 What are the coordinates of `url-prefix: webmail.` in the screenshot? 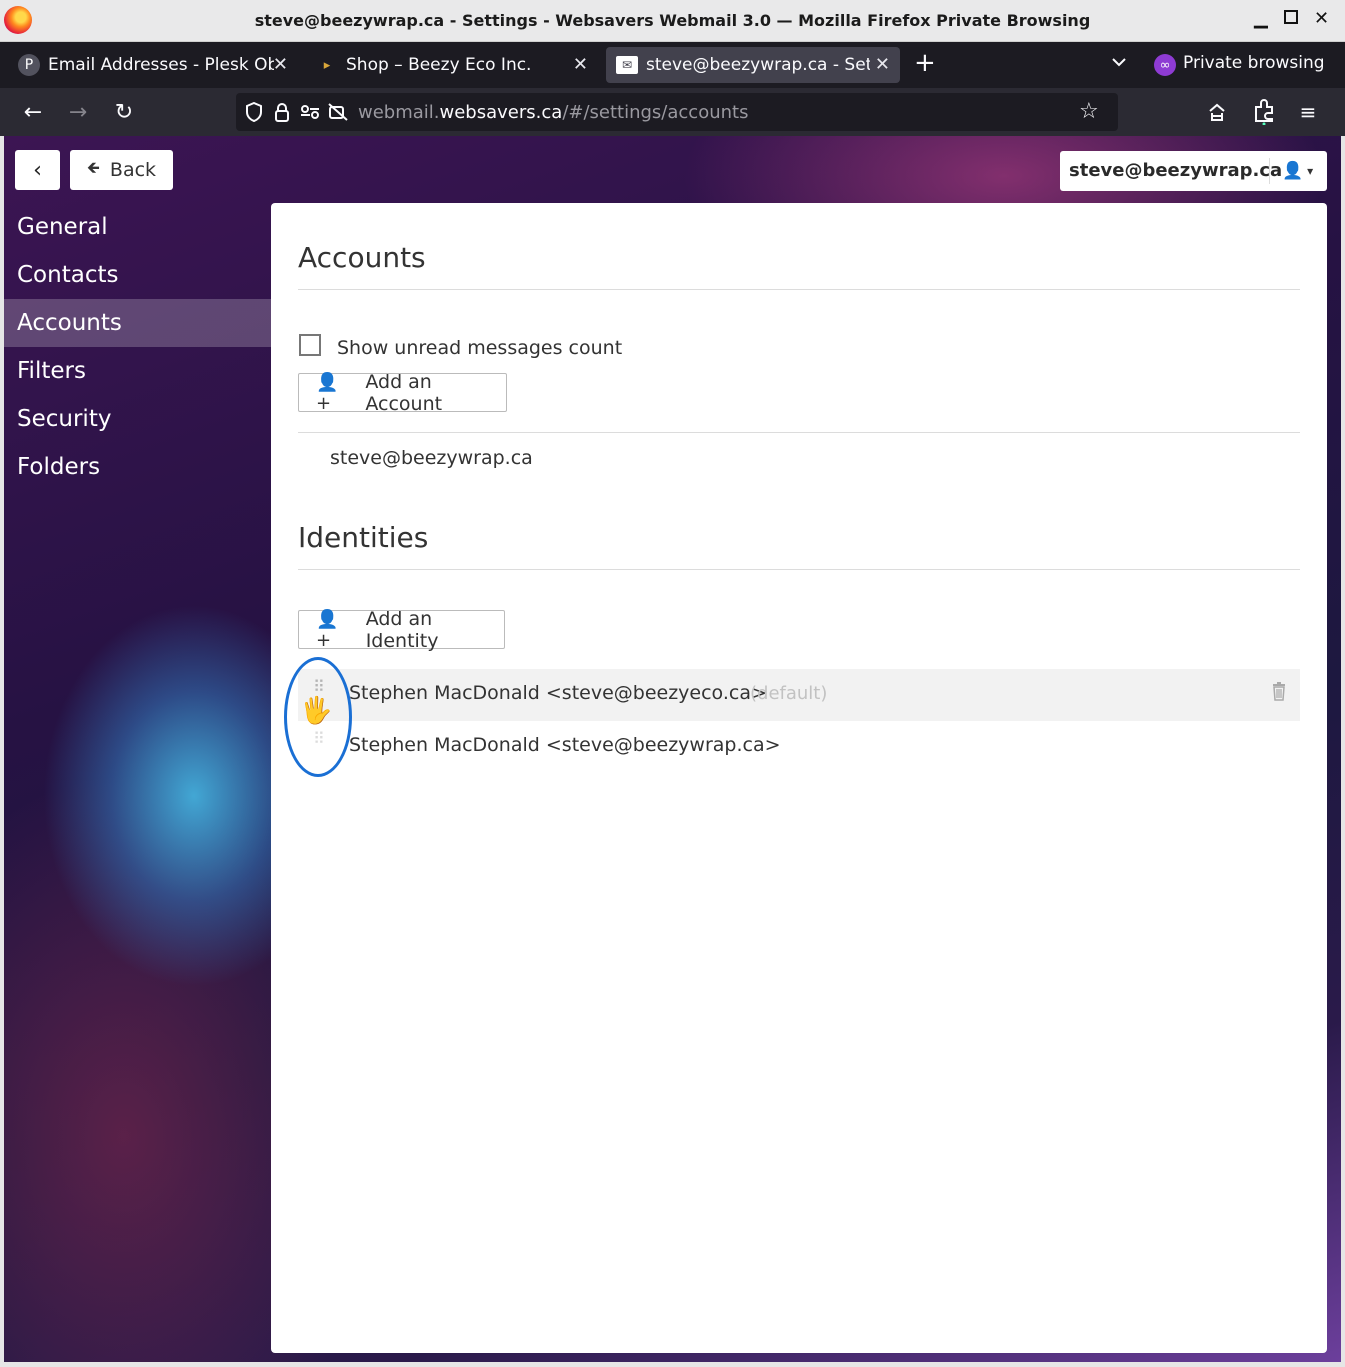 It's located at (399, 112).